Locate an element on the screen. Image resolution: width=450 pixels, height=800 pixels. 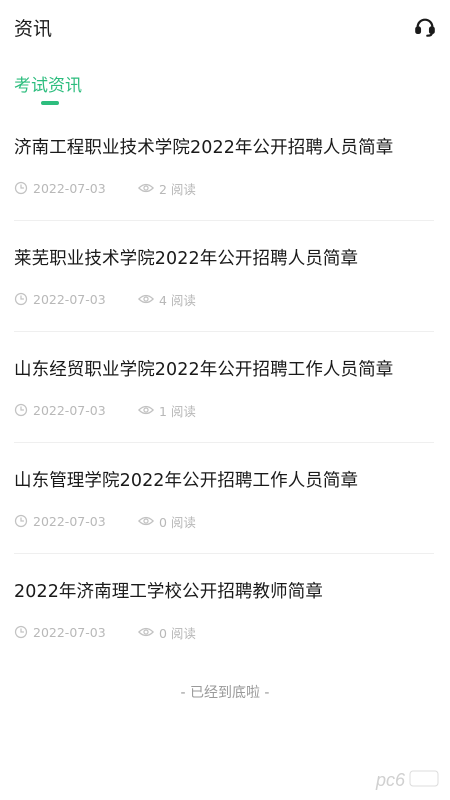
article-meta: 2022-07-03 4 阅读 is located at coordinates (105, 299).